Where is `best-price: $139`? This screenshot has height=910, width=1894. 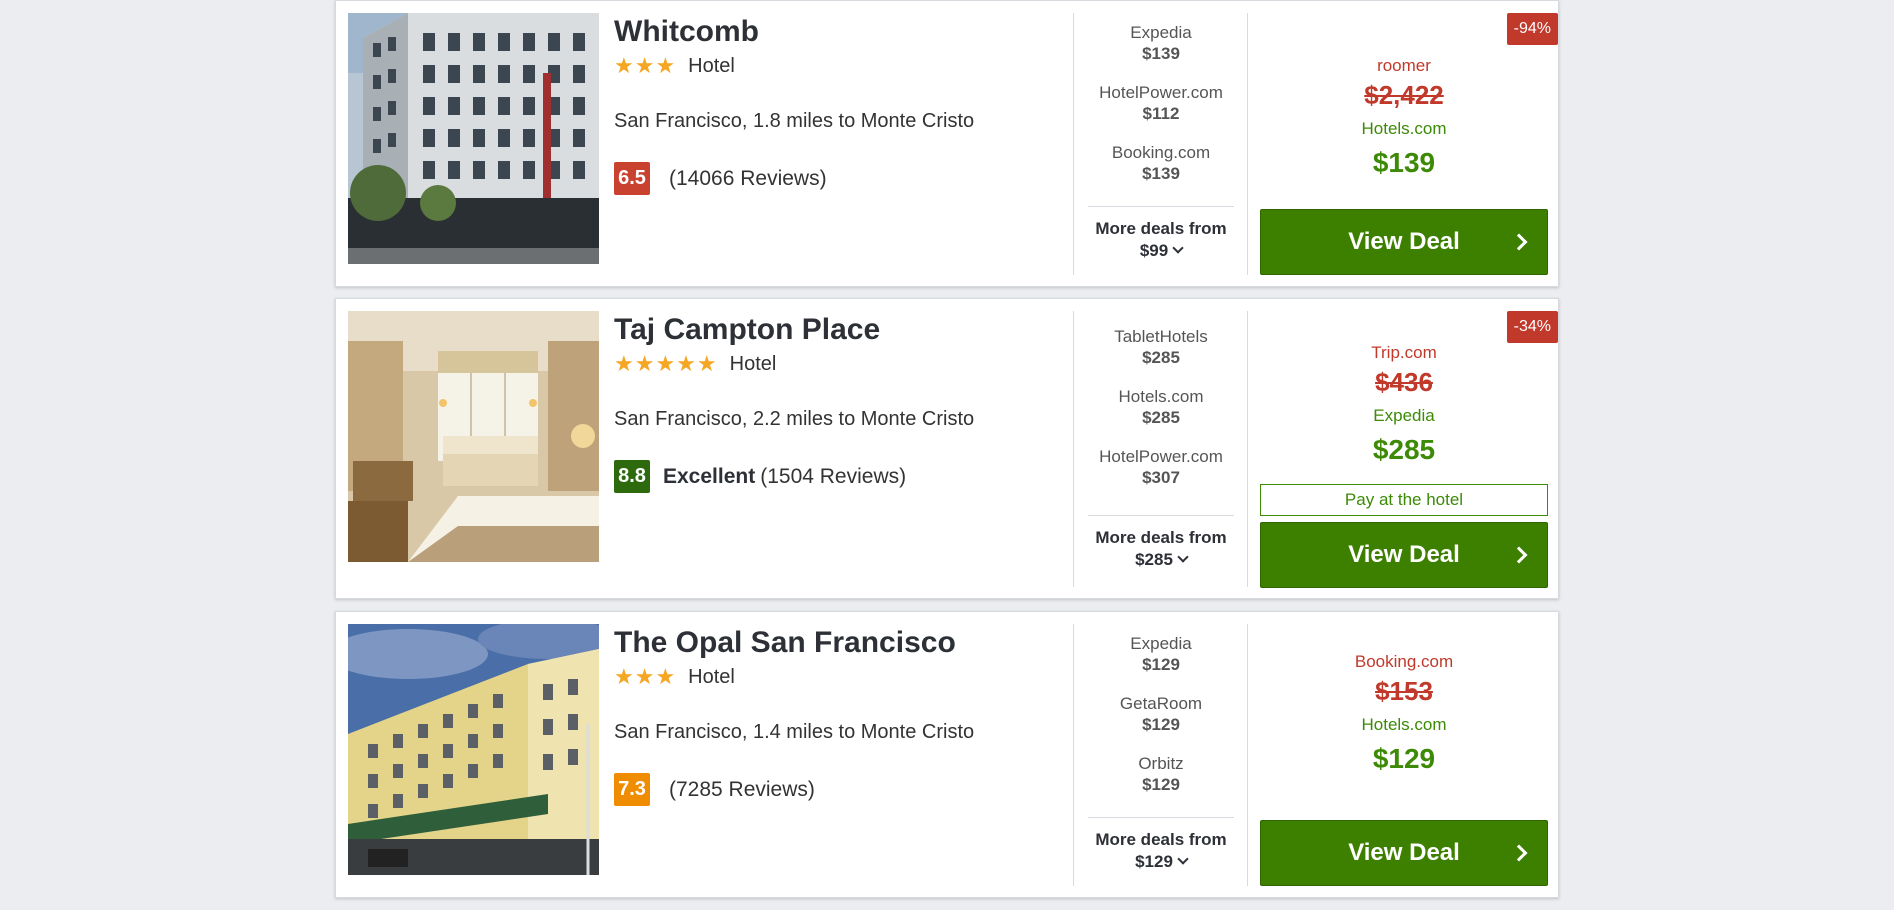 best-price: $139 is located at coordinates (1404, 162).